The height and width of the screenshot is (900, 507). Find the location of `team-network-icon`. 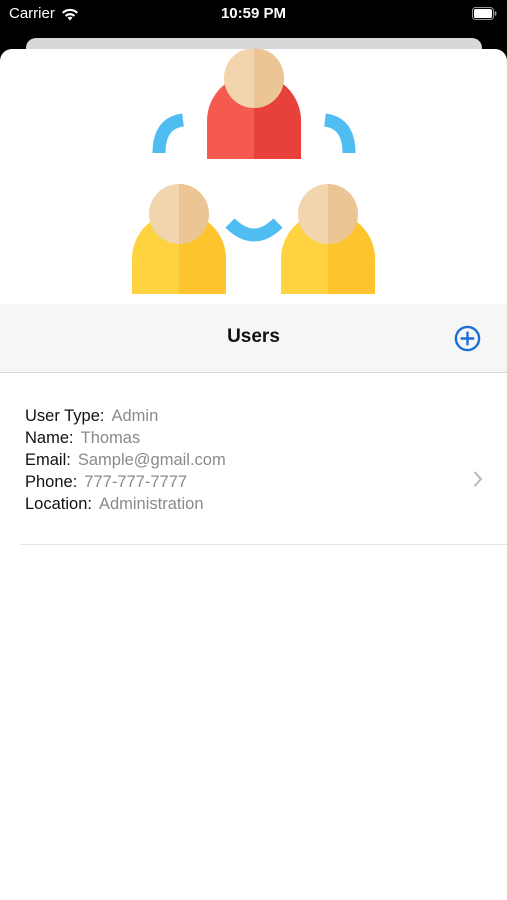

team-network-icon is located at coordinates (253, 171).